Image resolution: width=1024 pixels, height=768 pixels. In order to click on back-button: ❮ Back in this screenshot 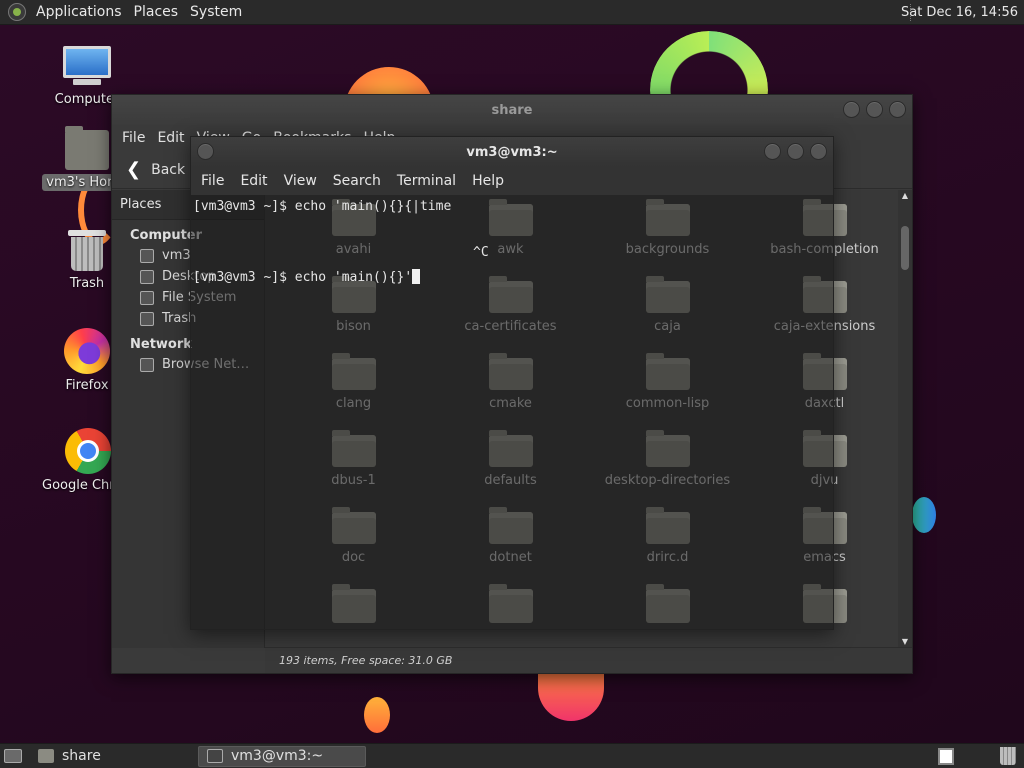, I will do `click(155, 169)`.